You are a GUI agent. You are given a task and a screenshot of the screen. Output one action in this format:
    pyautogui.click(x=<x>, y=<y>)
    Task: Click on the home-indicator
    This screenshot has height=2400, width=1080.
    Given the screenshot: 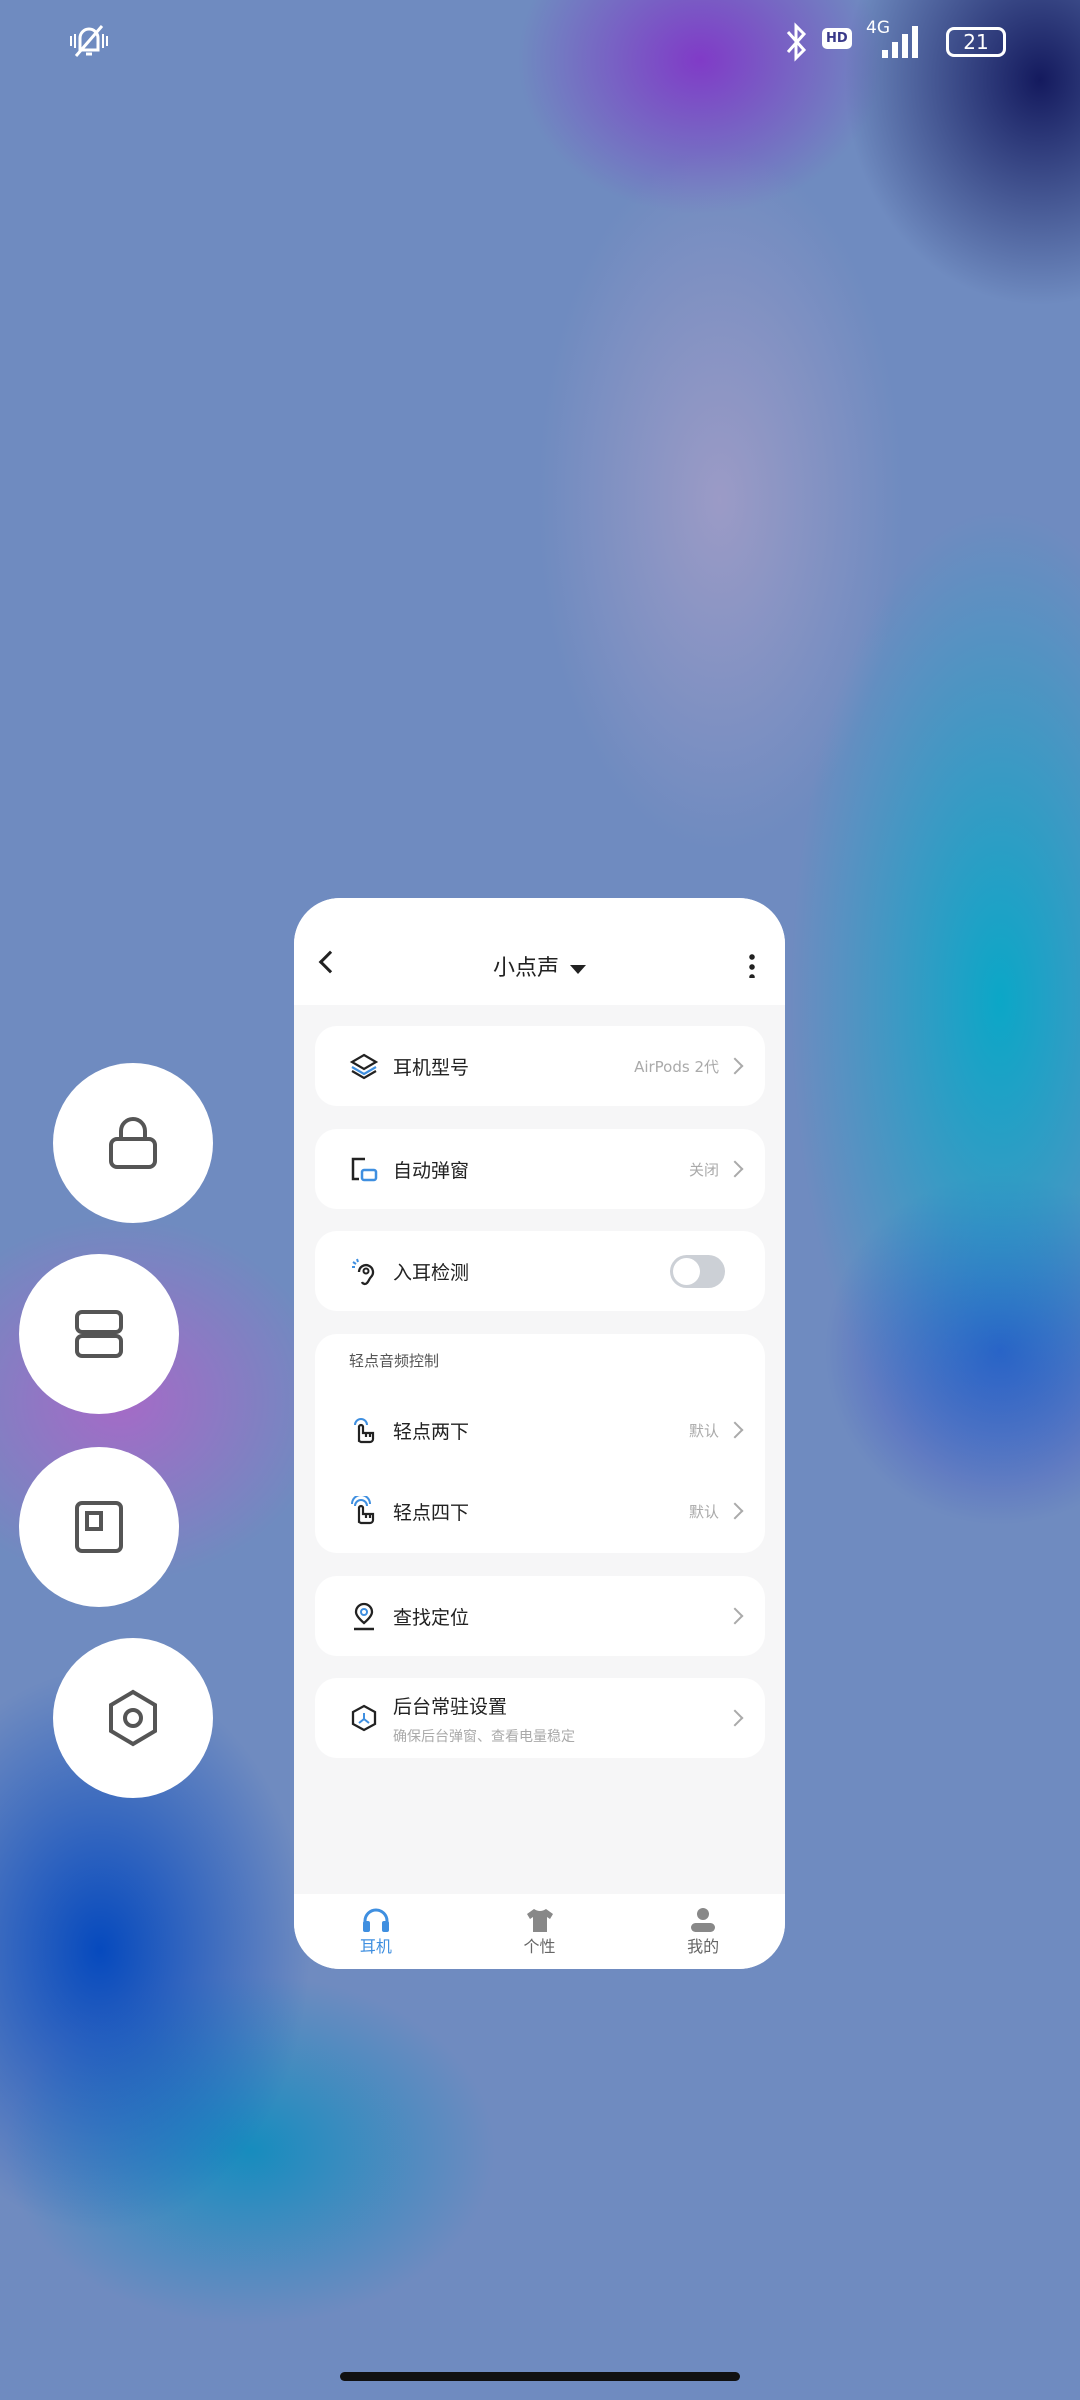 What is the action you would take?
    pyautogui.click(x=540, y=2376)
    